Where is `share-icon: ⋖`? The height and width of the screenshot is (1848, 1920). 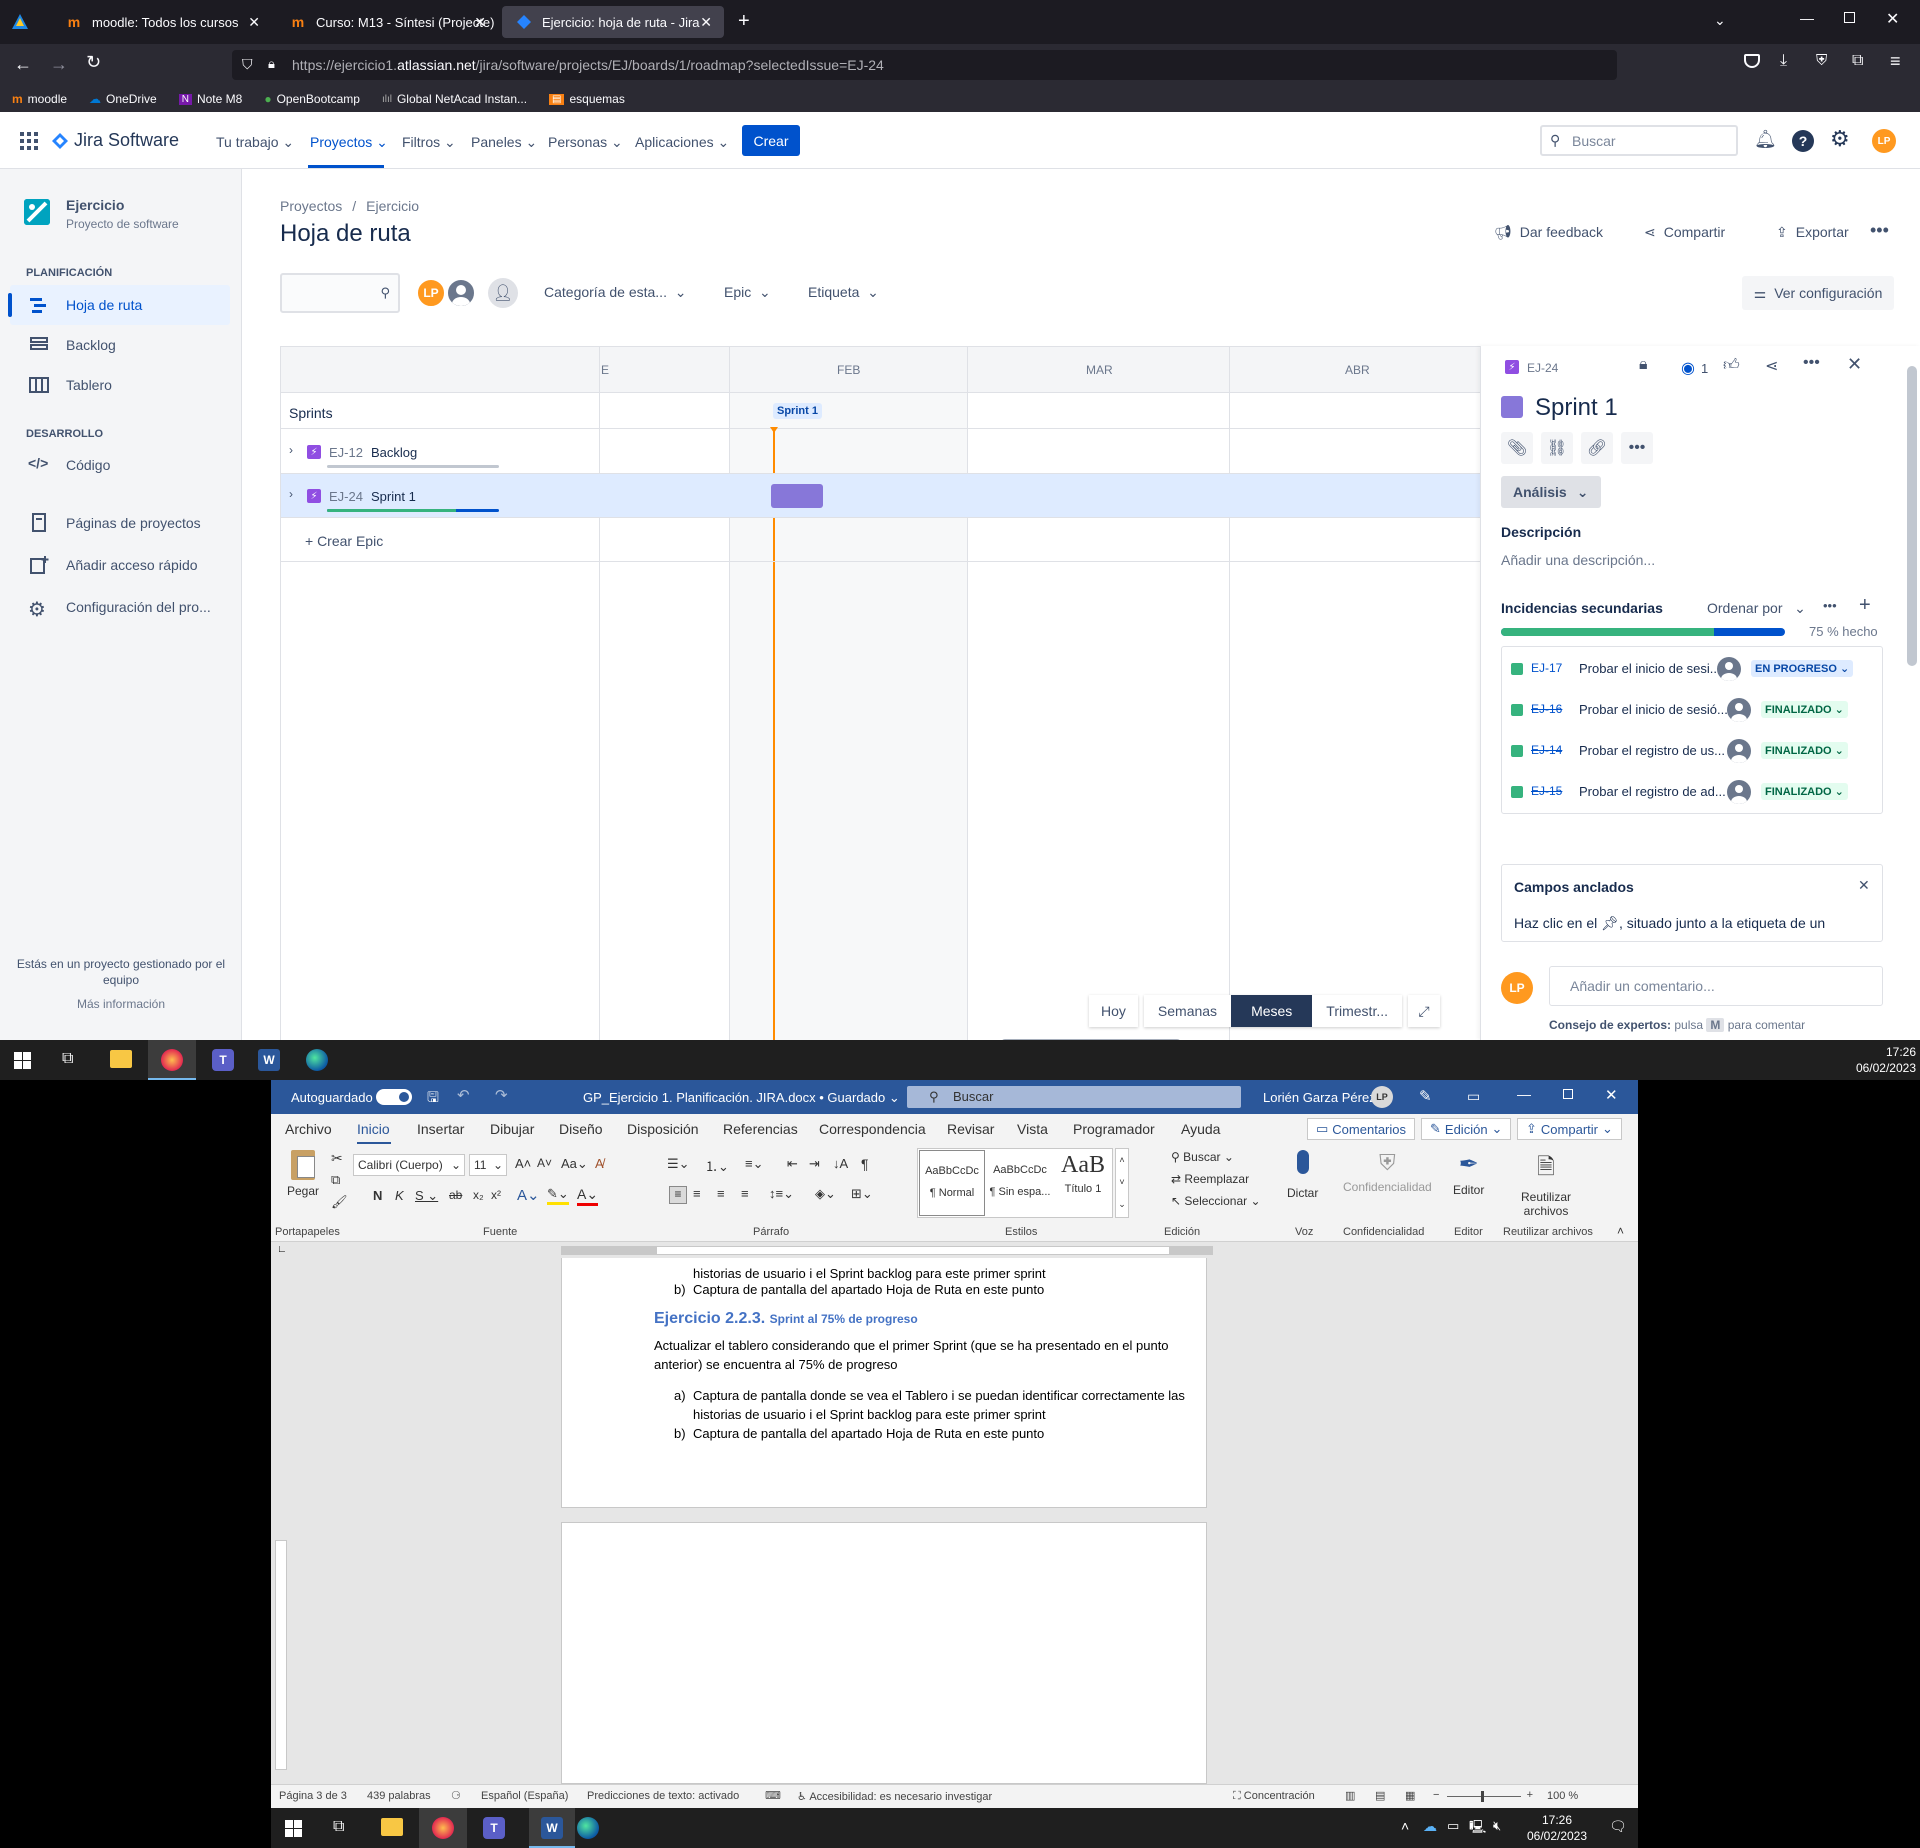
share-icon: ⋖ is located at coordinates (1771, 366).